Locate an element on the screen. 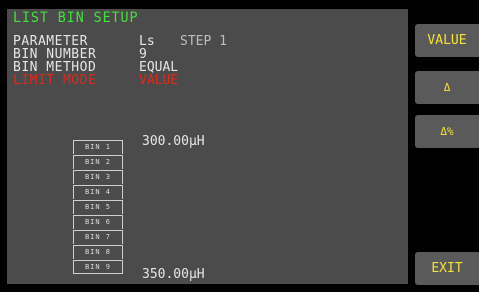  limit-mode-label: LIMIT MODE is located at coordinates (55, 80).